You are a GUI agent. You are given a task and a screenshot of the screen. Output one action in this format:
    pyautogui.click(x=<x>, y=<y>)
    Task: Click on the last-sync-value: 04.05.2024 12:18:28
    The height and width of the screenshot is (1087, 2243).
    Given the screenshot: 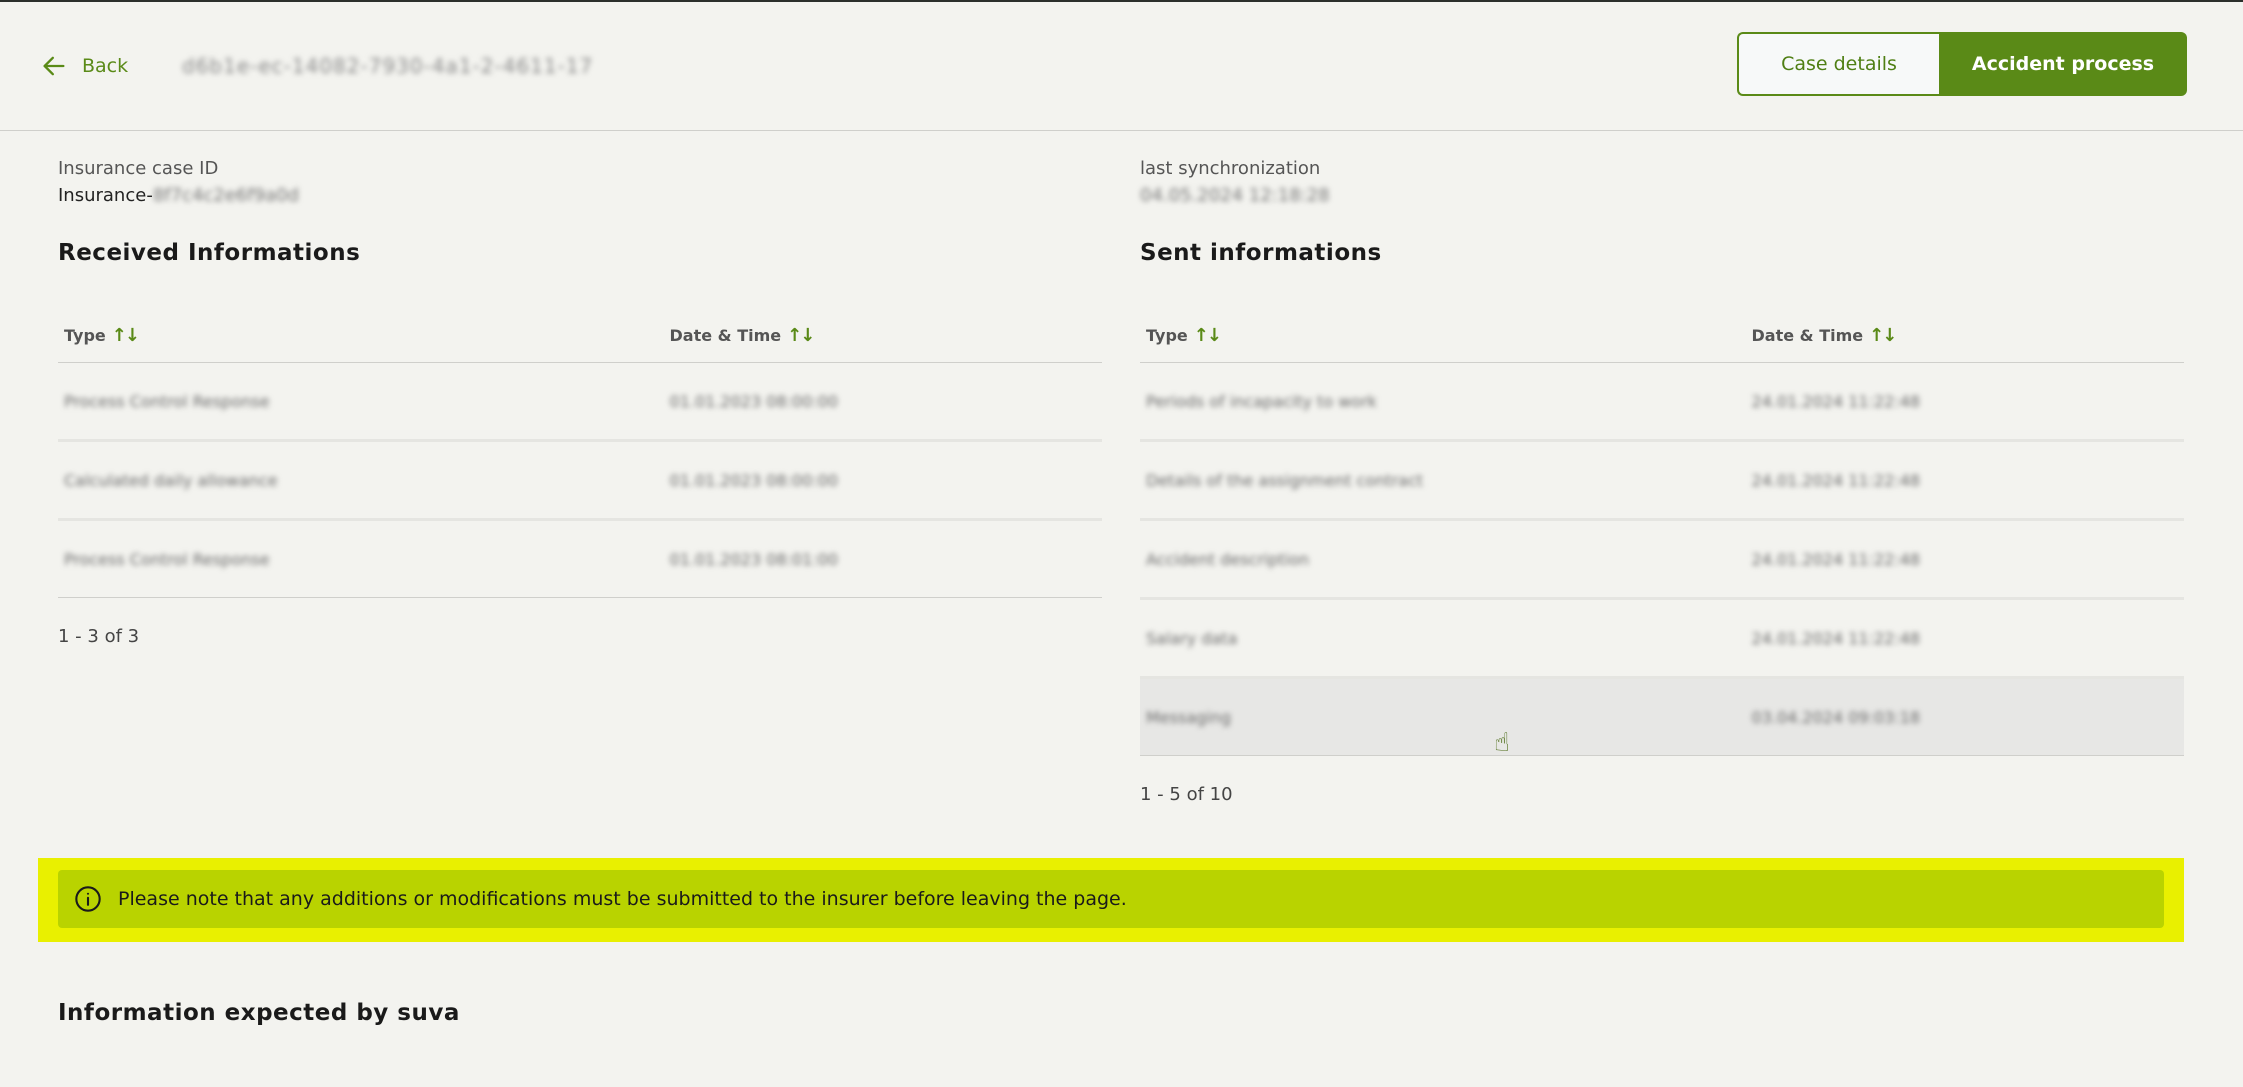 What is the action you would take?
    pyautogui.click(x=1235, y=195)
    